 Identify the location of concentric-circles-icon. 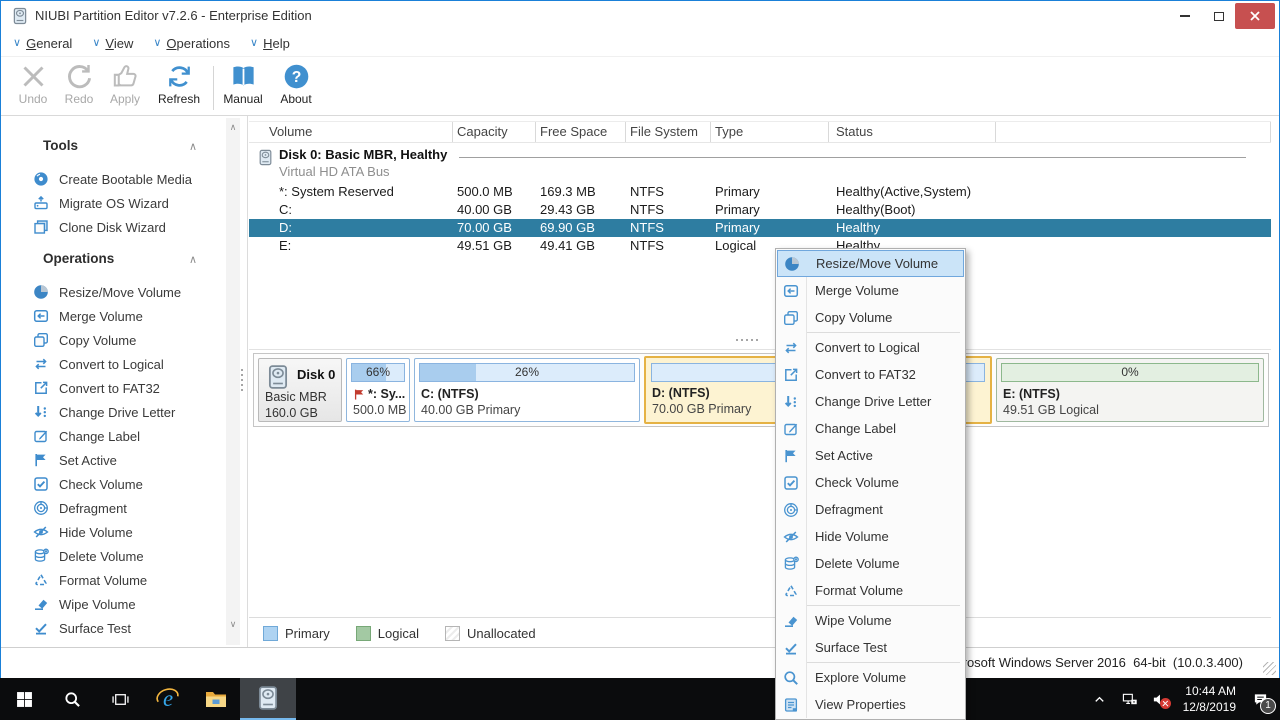
(41, 508).